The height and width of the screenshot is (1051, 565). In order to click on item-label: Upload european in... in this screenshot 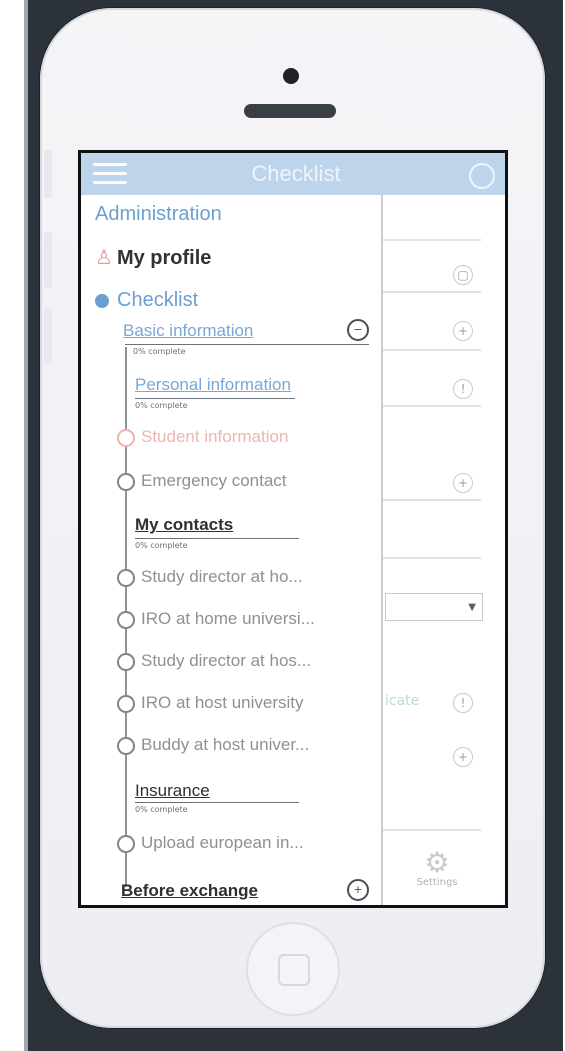, I will do `click(222, 842)`.